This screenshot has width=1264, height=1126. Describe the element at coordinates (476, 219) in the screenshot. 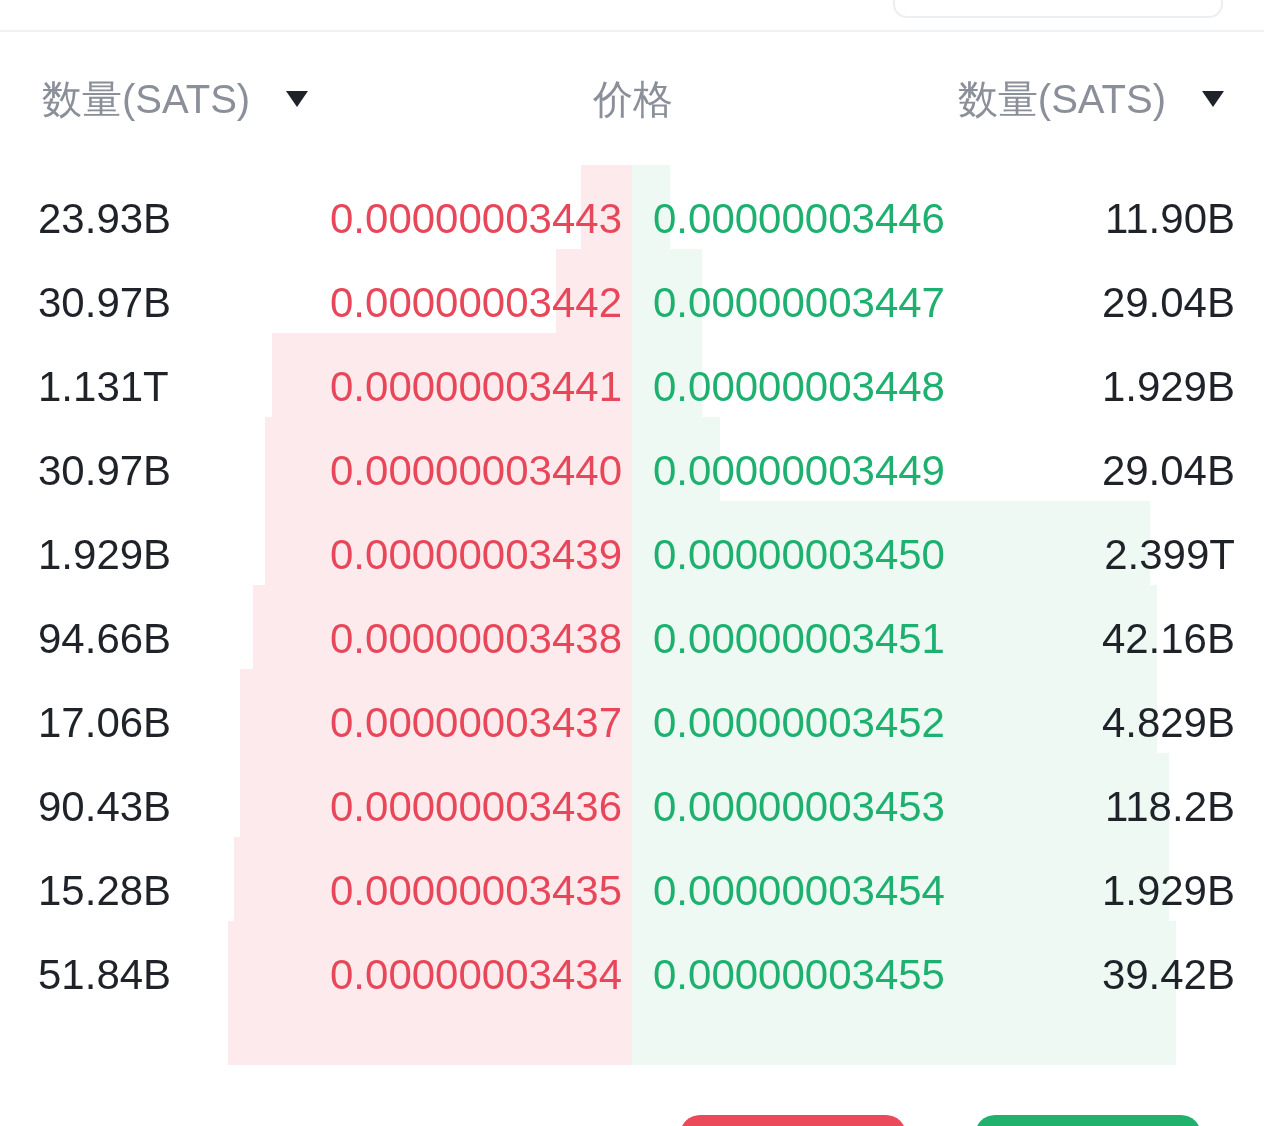

I see `bid-price: 0.00000003443` at that location.